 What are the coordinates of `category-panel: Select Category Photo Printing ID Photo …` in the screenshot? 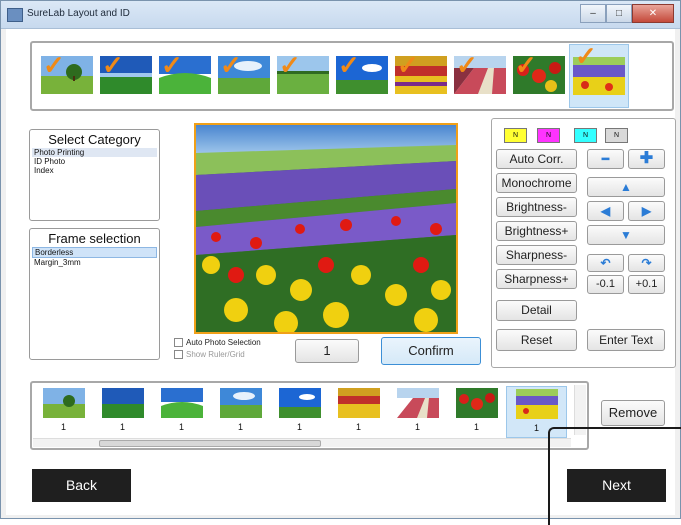 It's located at (94, 175).